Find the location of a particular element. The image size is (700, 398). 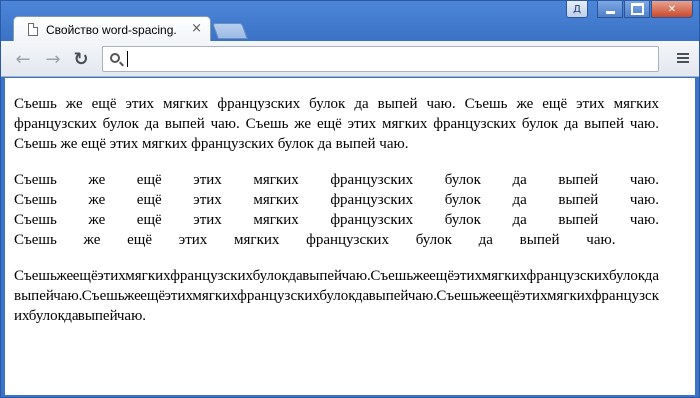

tab-active: Свойство word-spacing. × is located at coordinates (112, 29).